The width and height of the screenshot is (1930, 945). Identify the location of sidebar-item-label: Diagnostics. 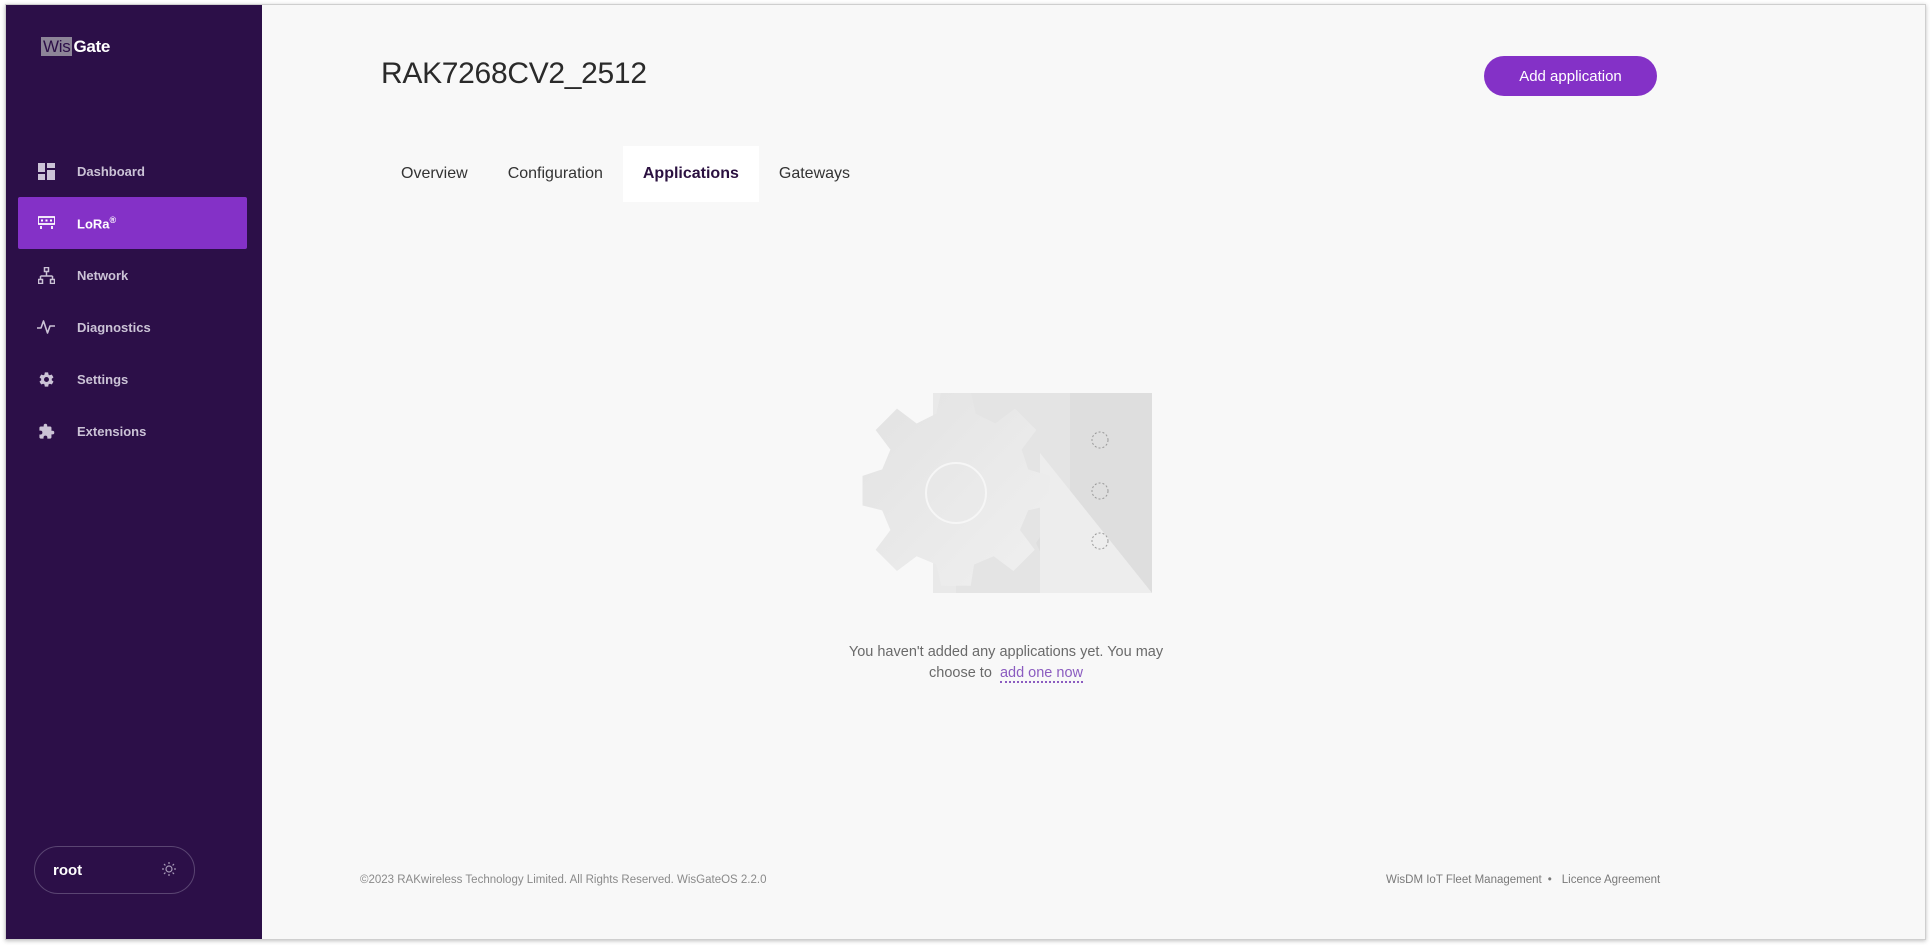
(114, 327).